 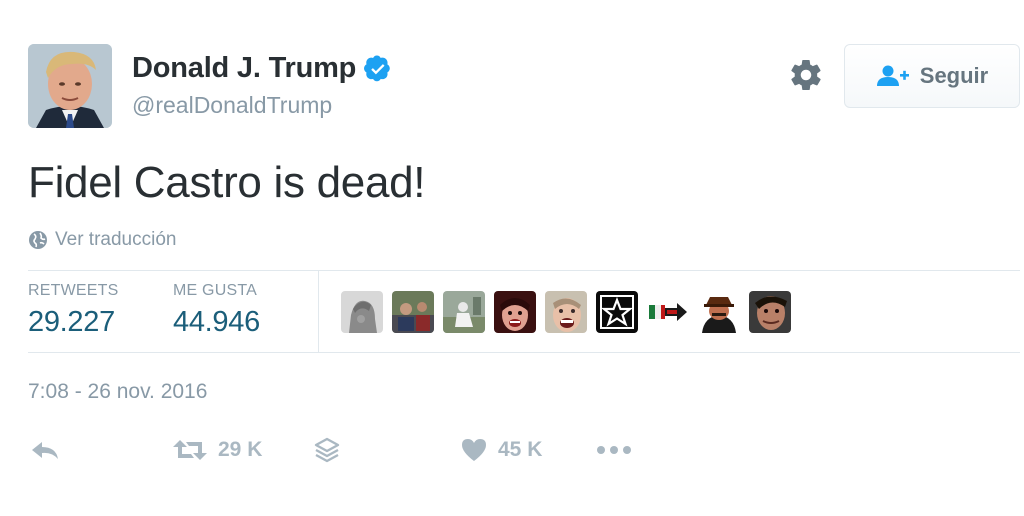 What do you see at coordinates (71, 322) in the screenshot?
I see `retweets-count: 29.227` at bounding box center [71, 322].